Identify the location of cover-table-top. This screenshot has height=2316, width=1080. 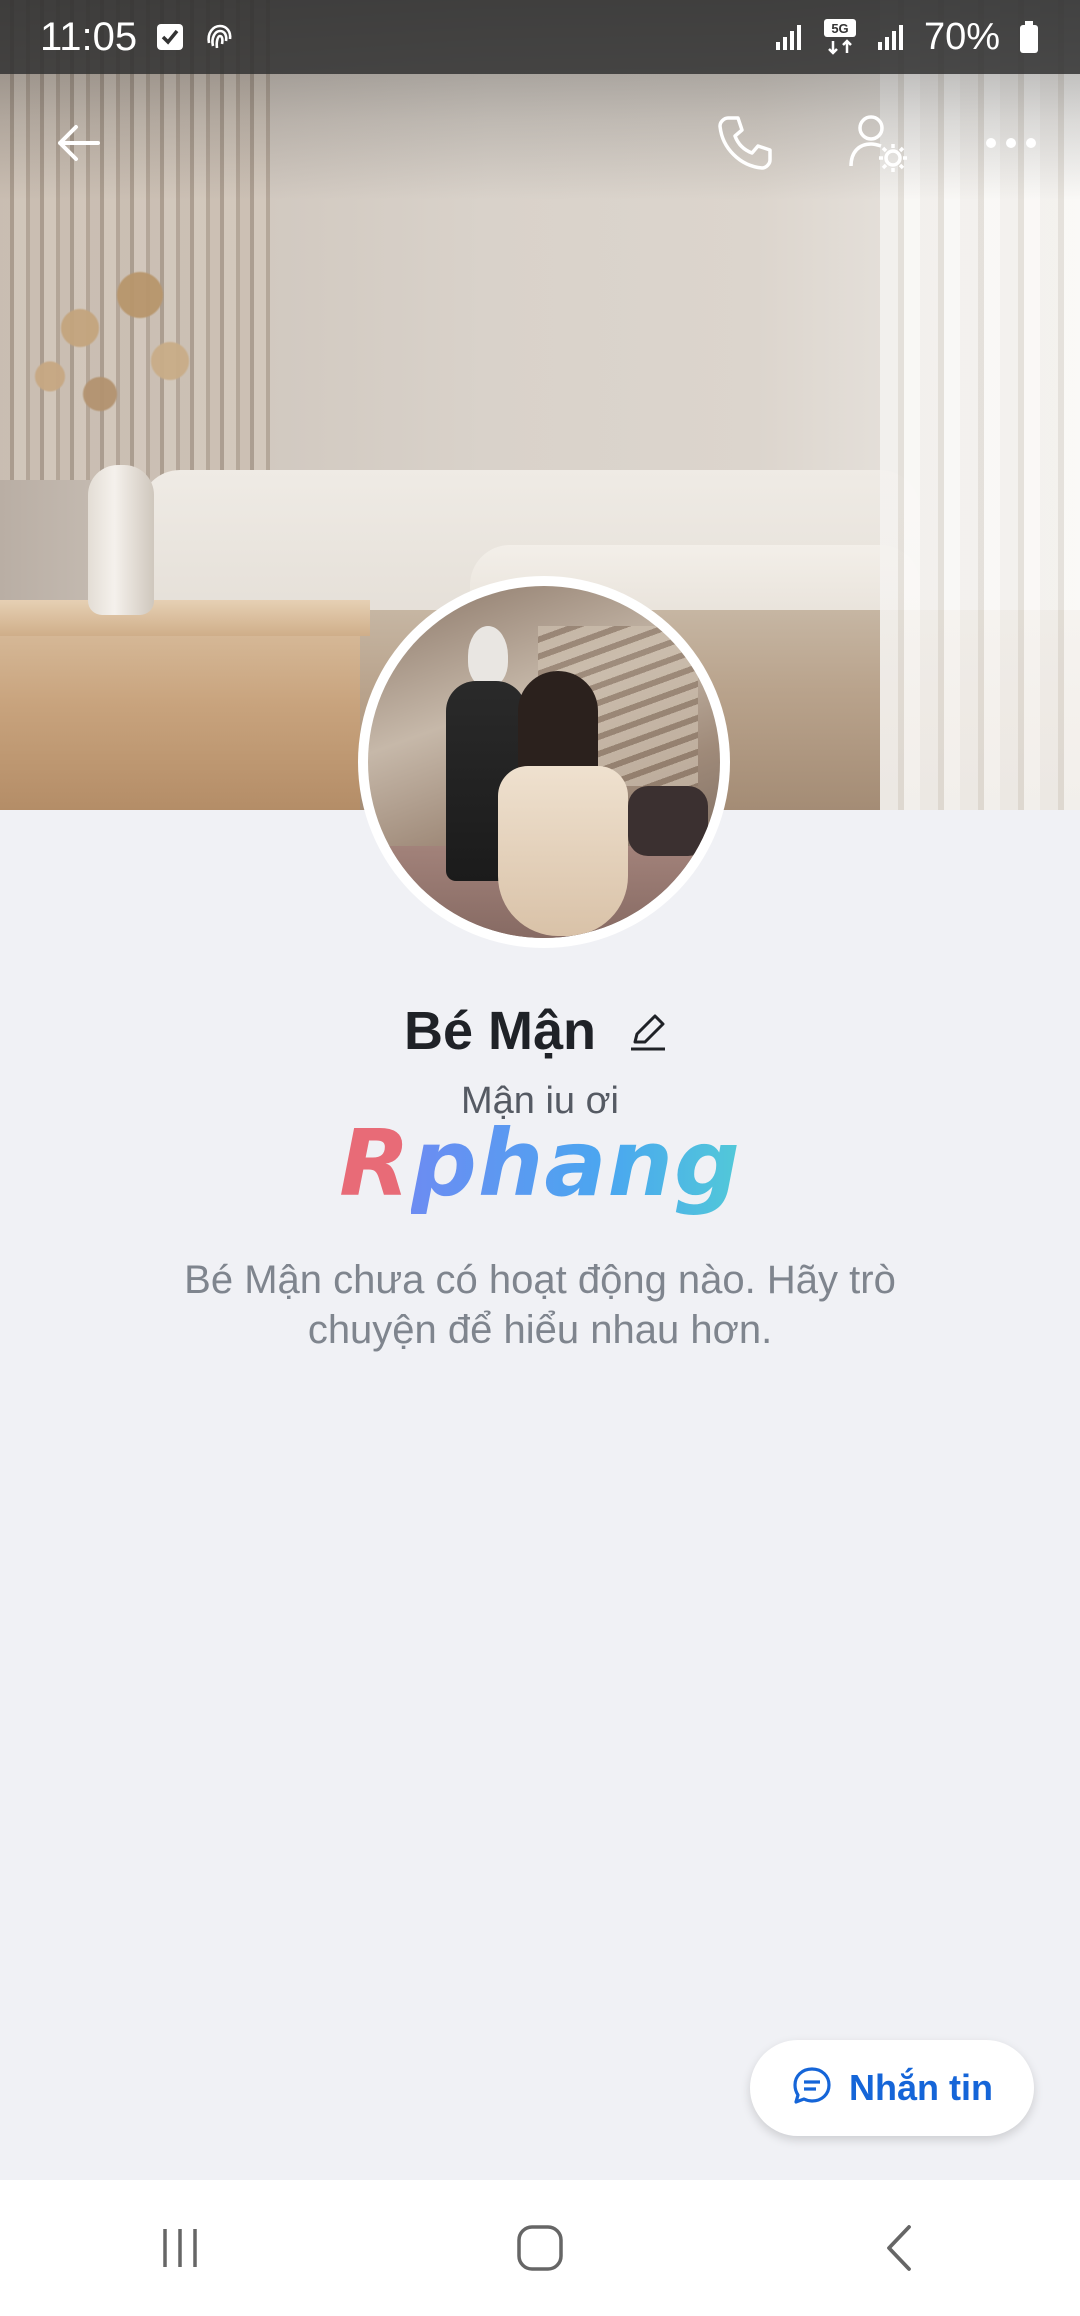
(185, 618).